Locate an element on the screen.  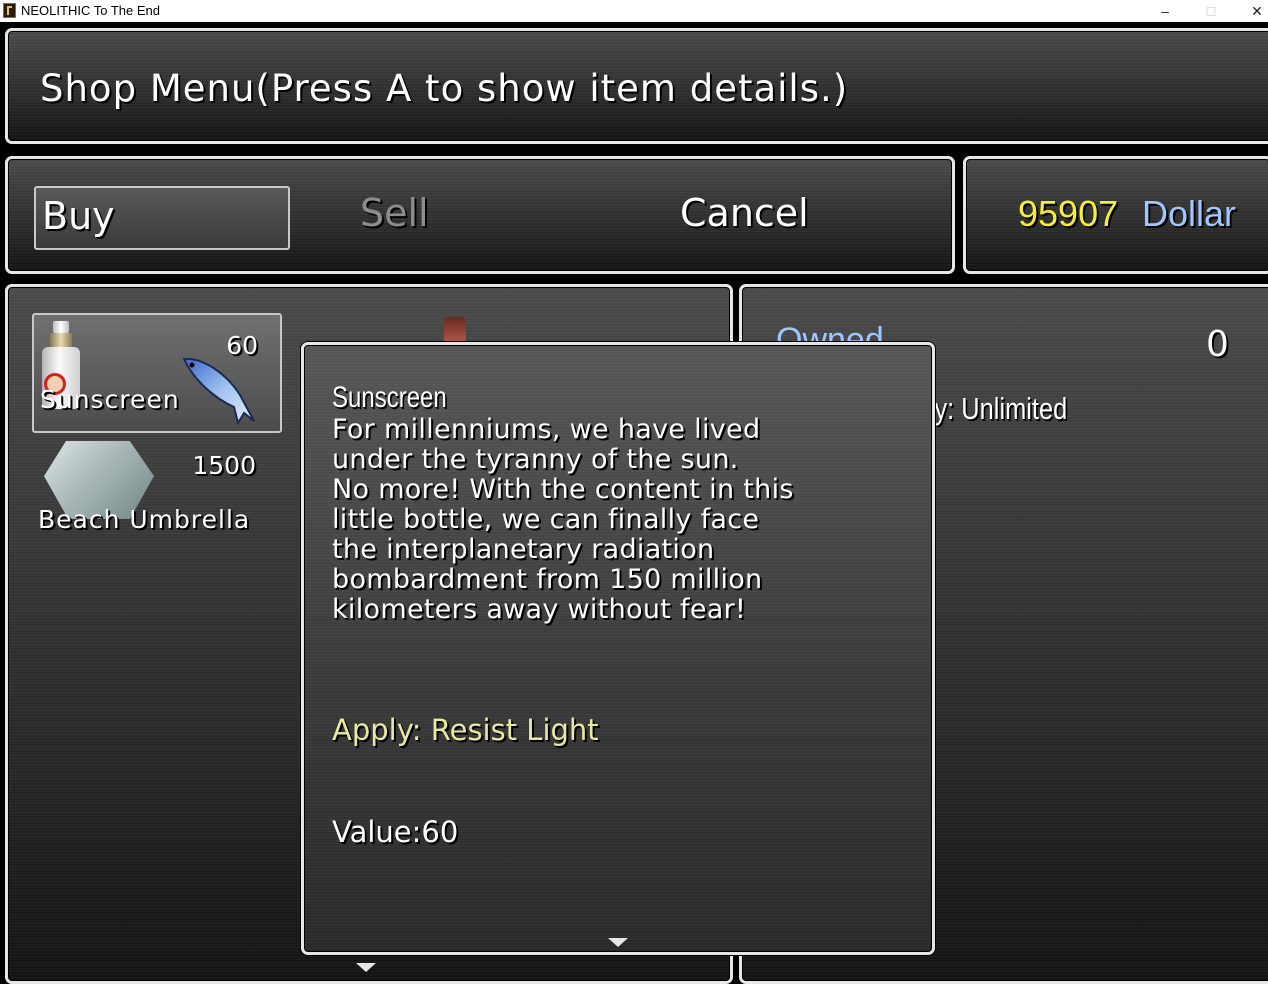
item-price: 60 is located at coordinates (242, 345).